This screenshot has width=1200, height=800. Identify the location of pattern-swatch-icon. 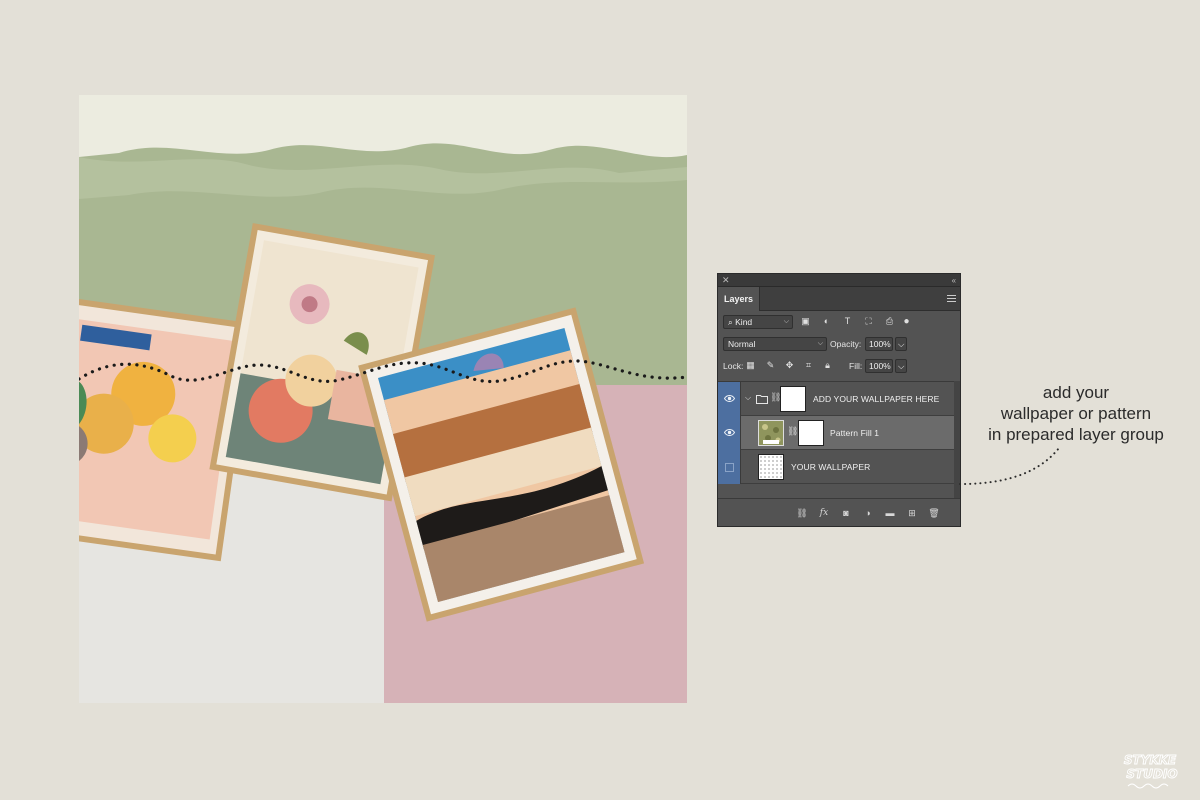
(771, 433).